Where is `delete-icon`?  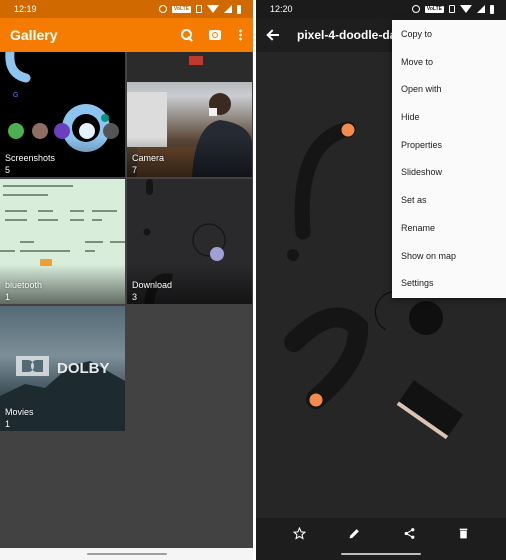 delete-icon is located at coordinates (463, 533).